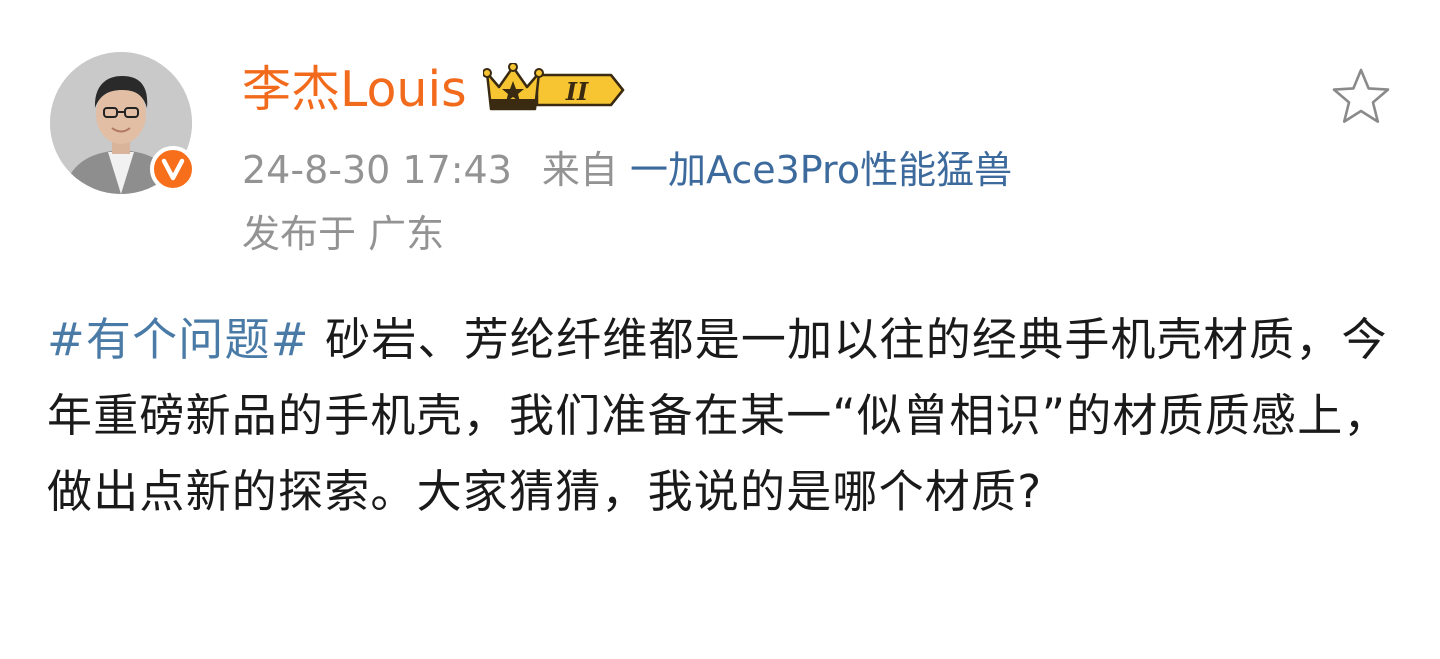 The height and width of the screenshot is (659, 1440). What do you see at coordinates (1361, 97) in the screenshot?
I see `star-icon` at bounding box center [1361, 97].